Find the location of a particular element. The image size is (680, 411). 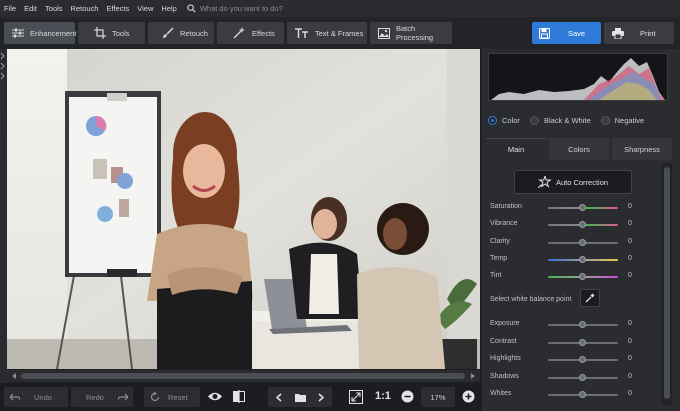

radio-black-white is located at coordinates (534, 120).